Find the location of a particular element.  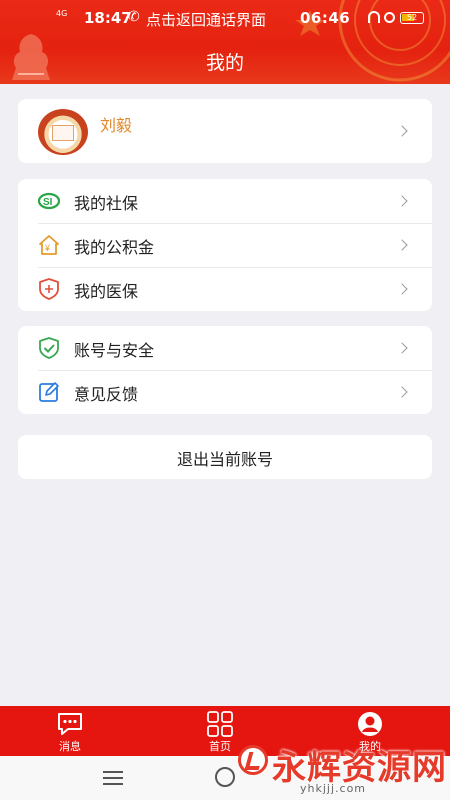

status-bar: 4G 18:47 ✆ 点击返回通话界面 06:46 52 is located at coordinates (225, 18).